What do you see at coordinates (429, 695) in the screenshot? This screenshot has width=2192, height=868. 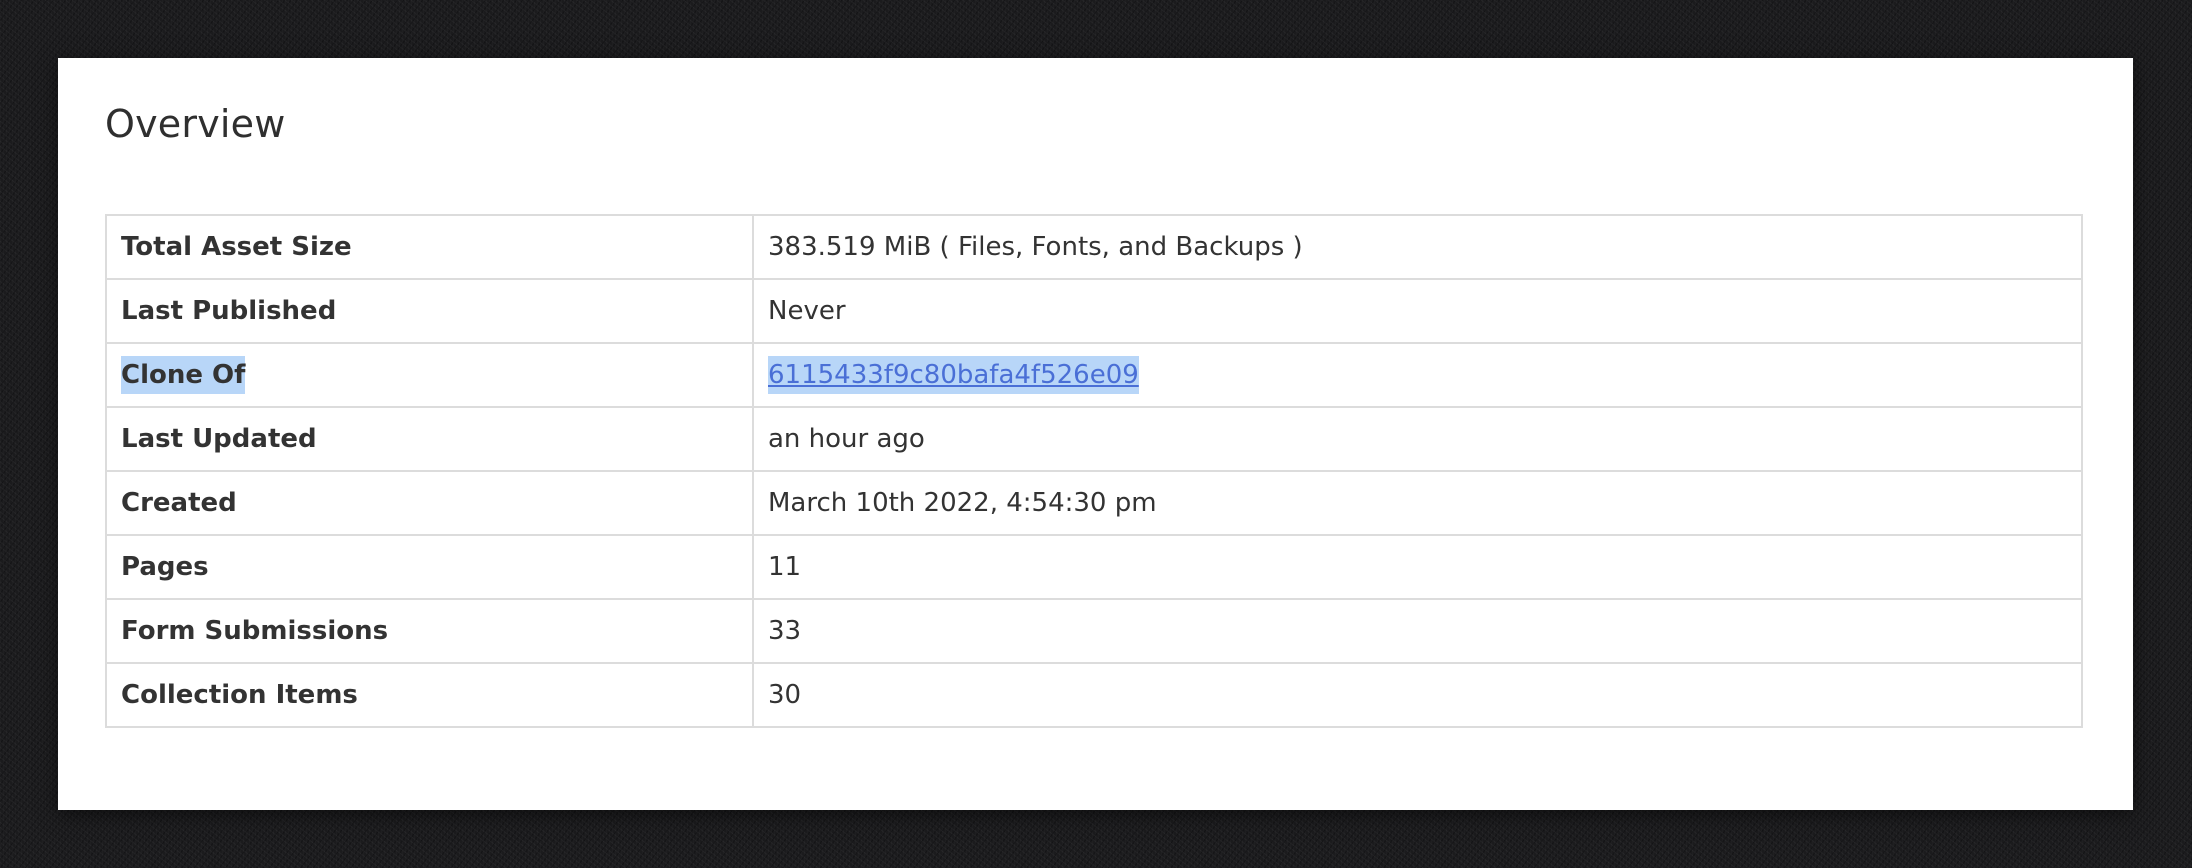 I see `row-label: Collection Items` at bounding box center [429, 695].